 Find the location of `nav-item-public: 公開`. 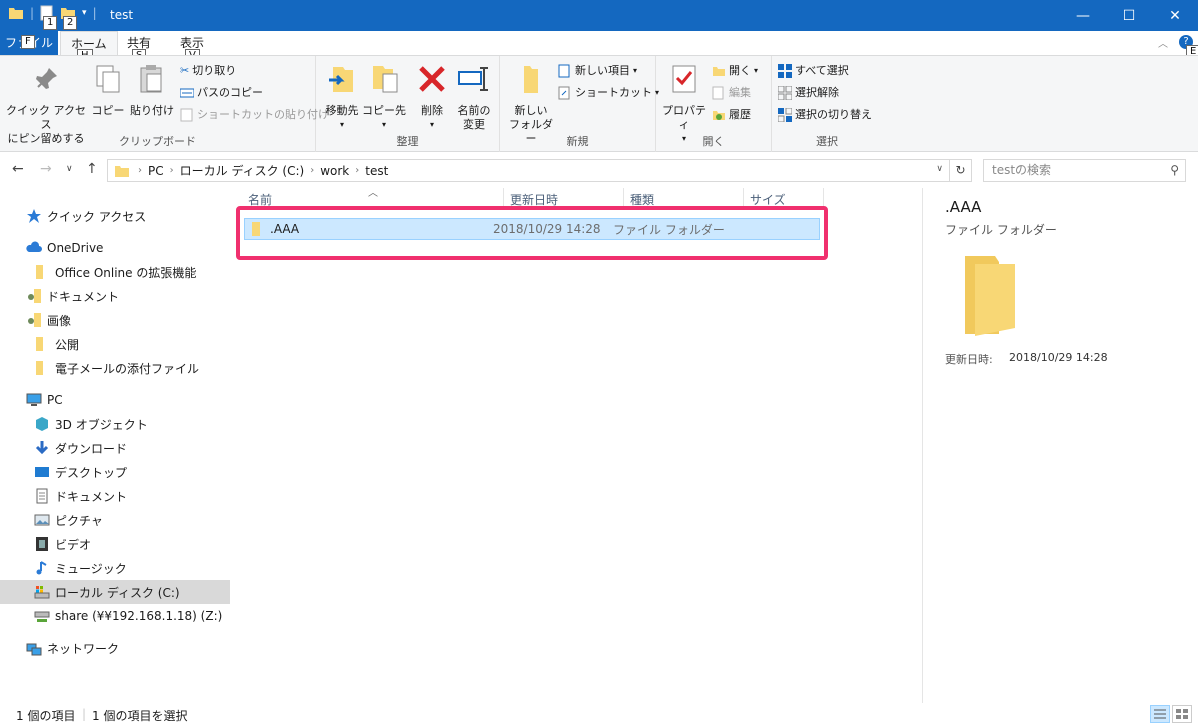

nav-item-public: 公開 is located at coordinates (115, 344).